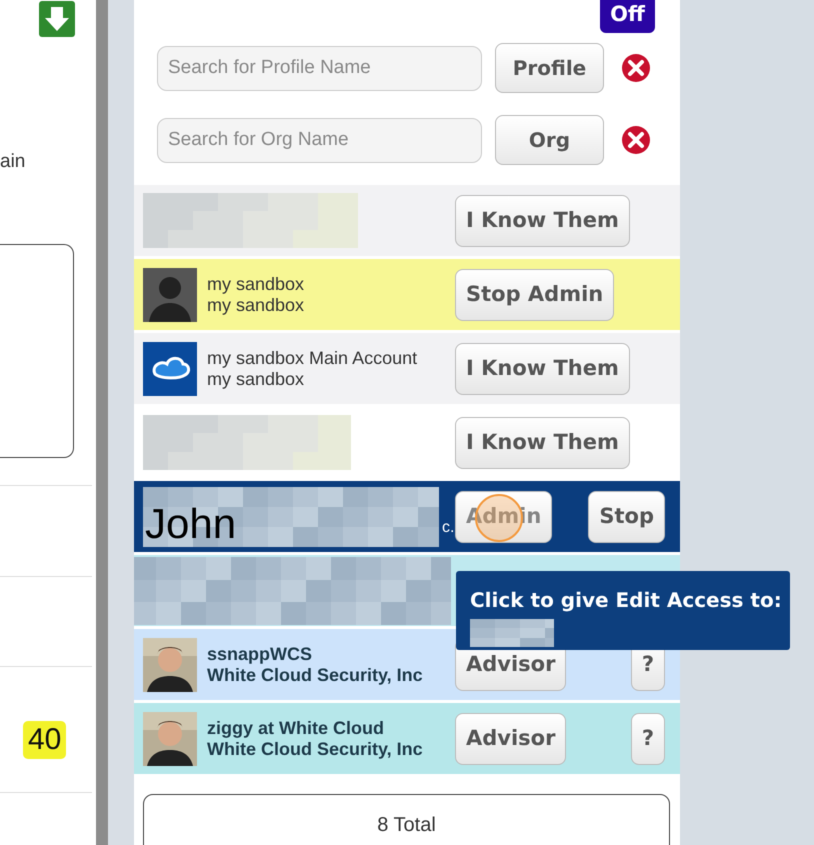  What do you see at coordinates (407, 294) in the screenshot?
I see `list-row: my sandbox my sandbox Stop Admin` at bounding box center [407, 294].